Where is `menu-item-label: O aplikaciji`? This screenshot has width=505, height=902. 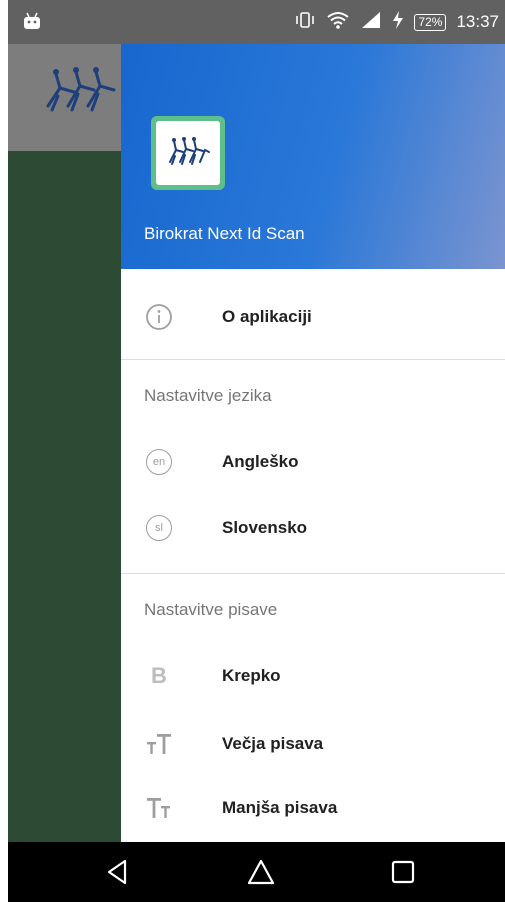
menu-item-label: O aplikaciji is located at coordinates (267, 316).